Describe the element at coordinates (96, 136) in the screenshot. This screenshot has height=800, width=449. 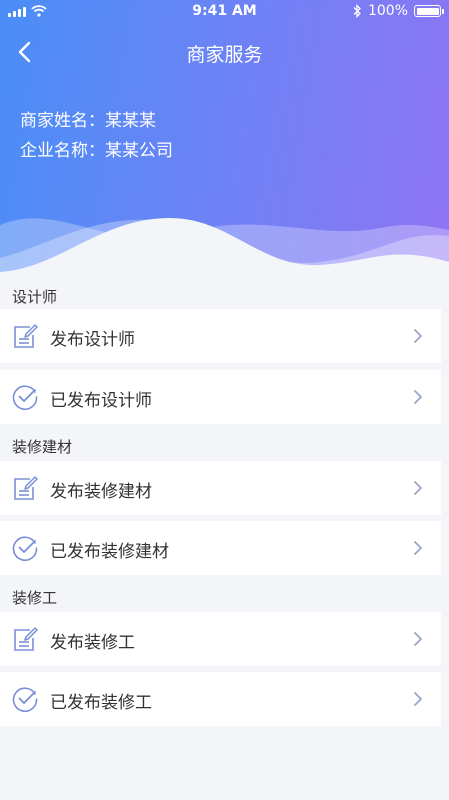
I see `merchant-info: 商家姓名：某某某 企业名称：某某公司` at that location.